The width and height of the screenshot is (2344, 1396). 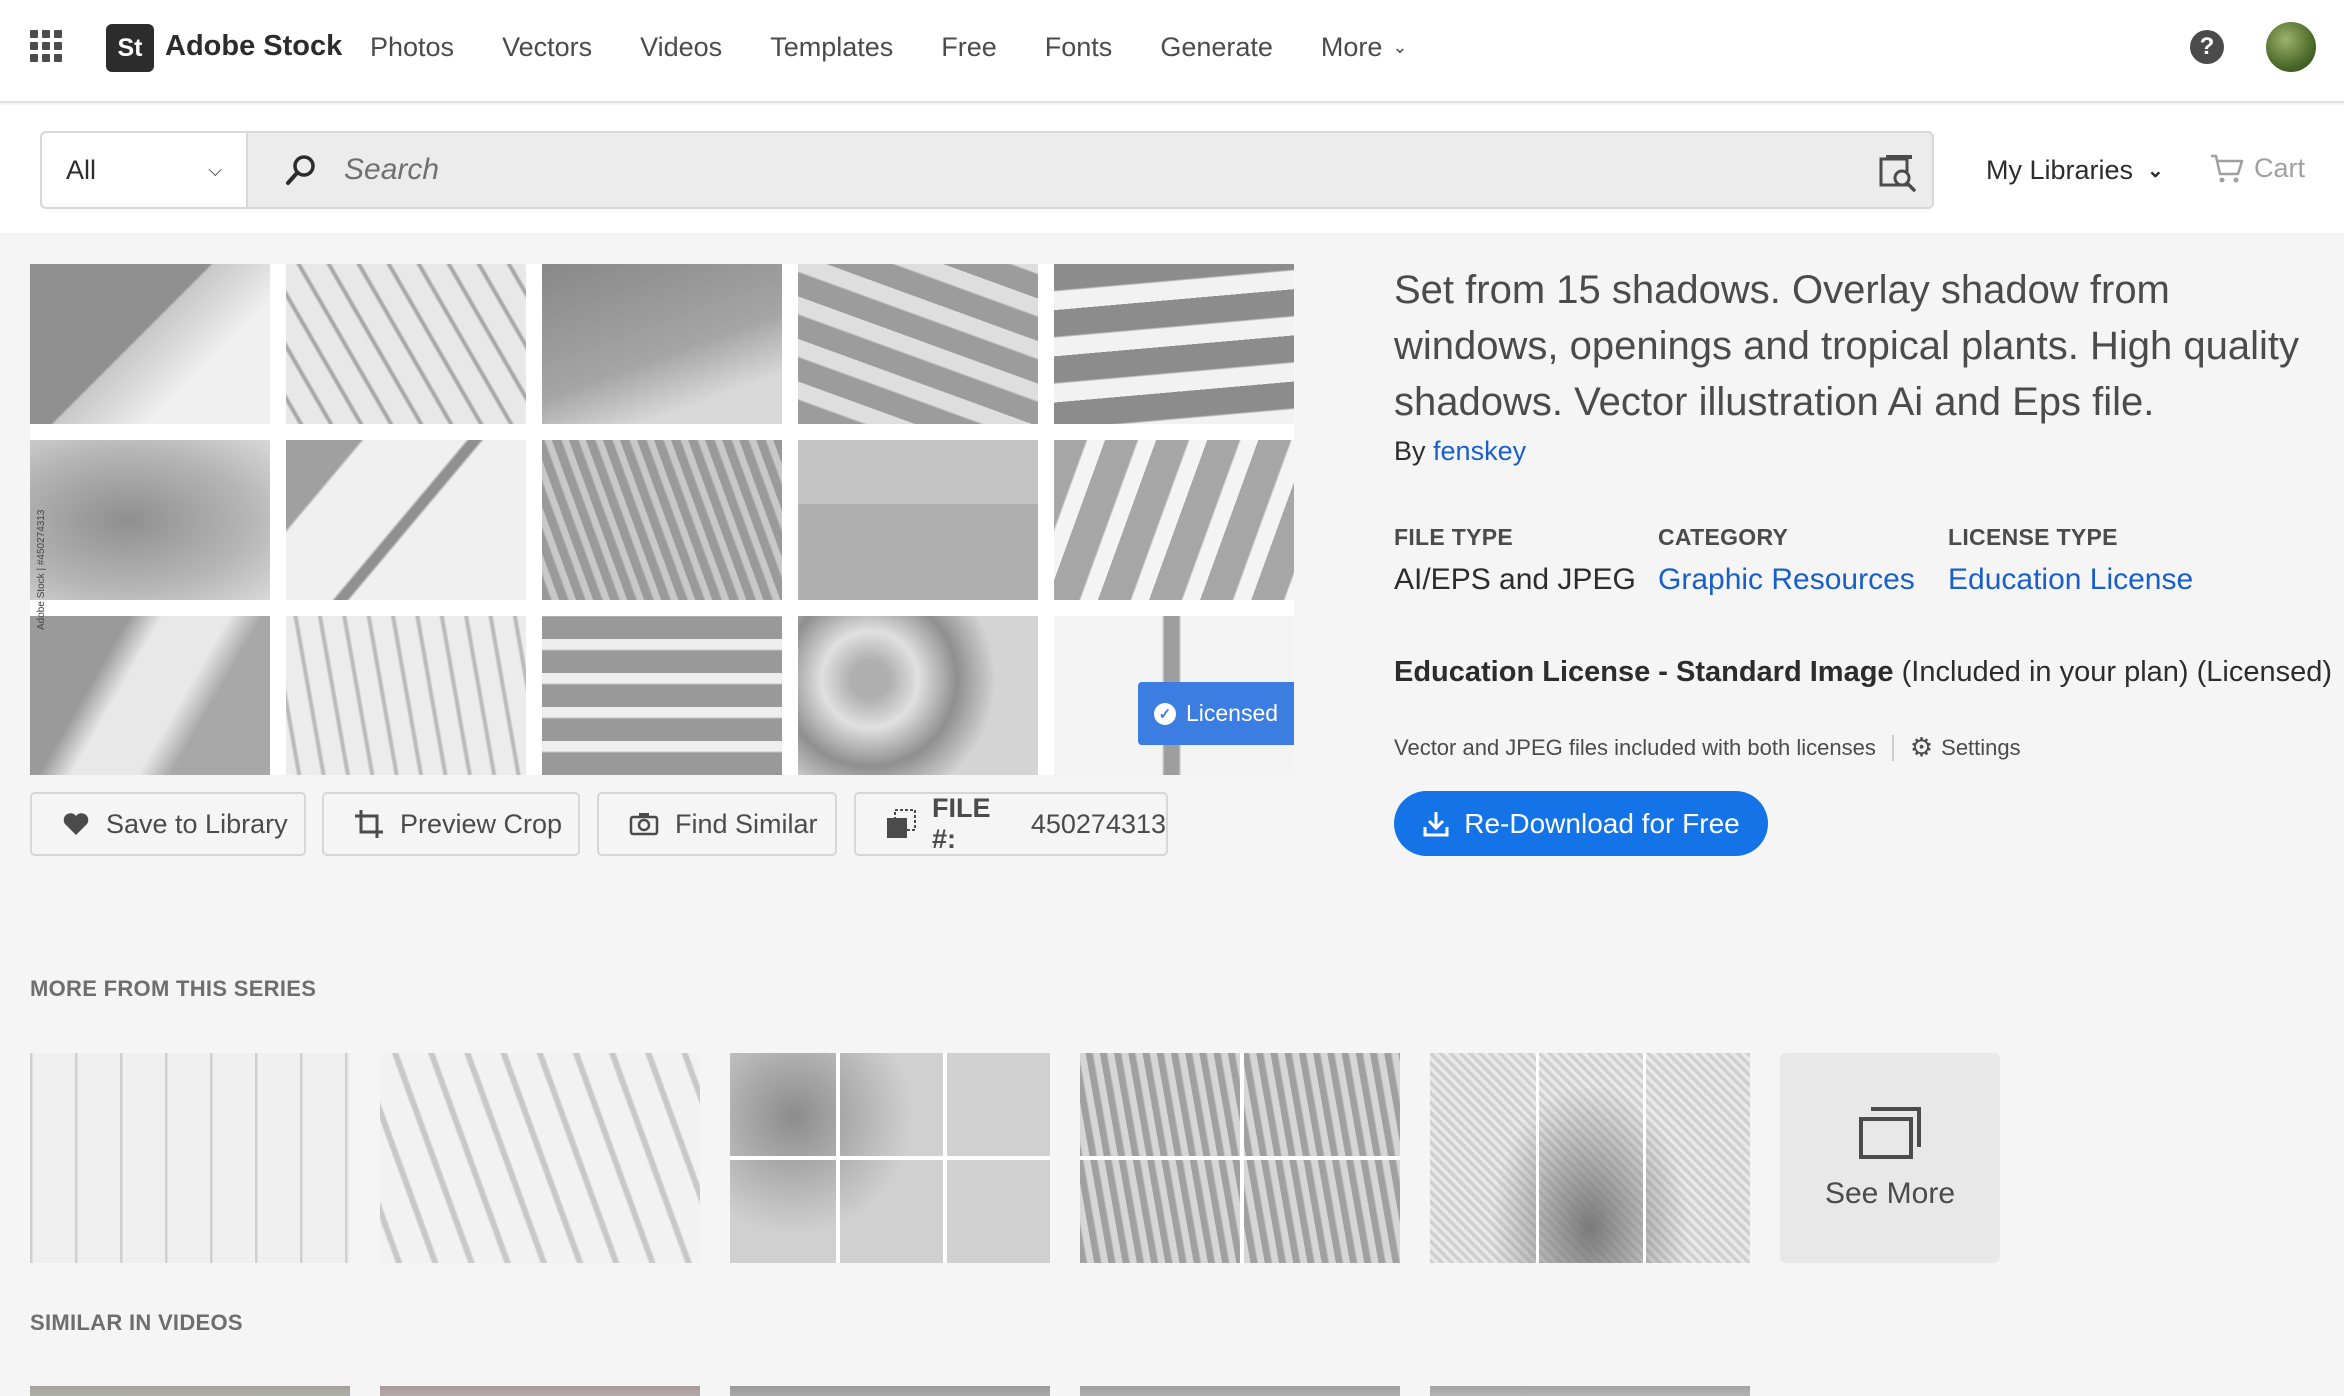 I want to click on nav-link-free: Free, so click(x=969, y=47).